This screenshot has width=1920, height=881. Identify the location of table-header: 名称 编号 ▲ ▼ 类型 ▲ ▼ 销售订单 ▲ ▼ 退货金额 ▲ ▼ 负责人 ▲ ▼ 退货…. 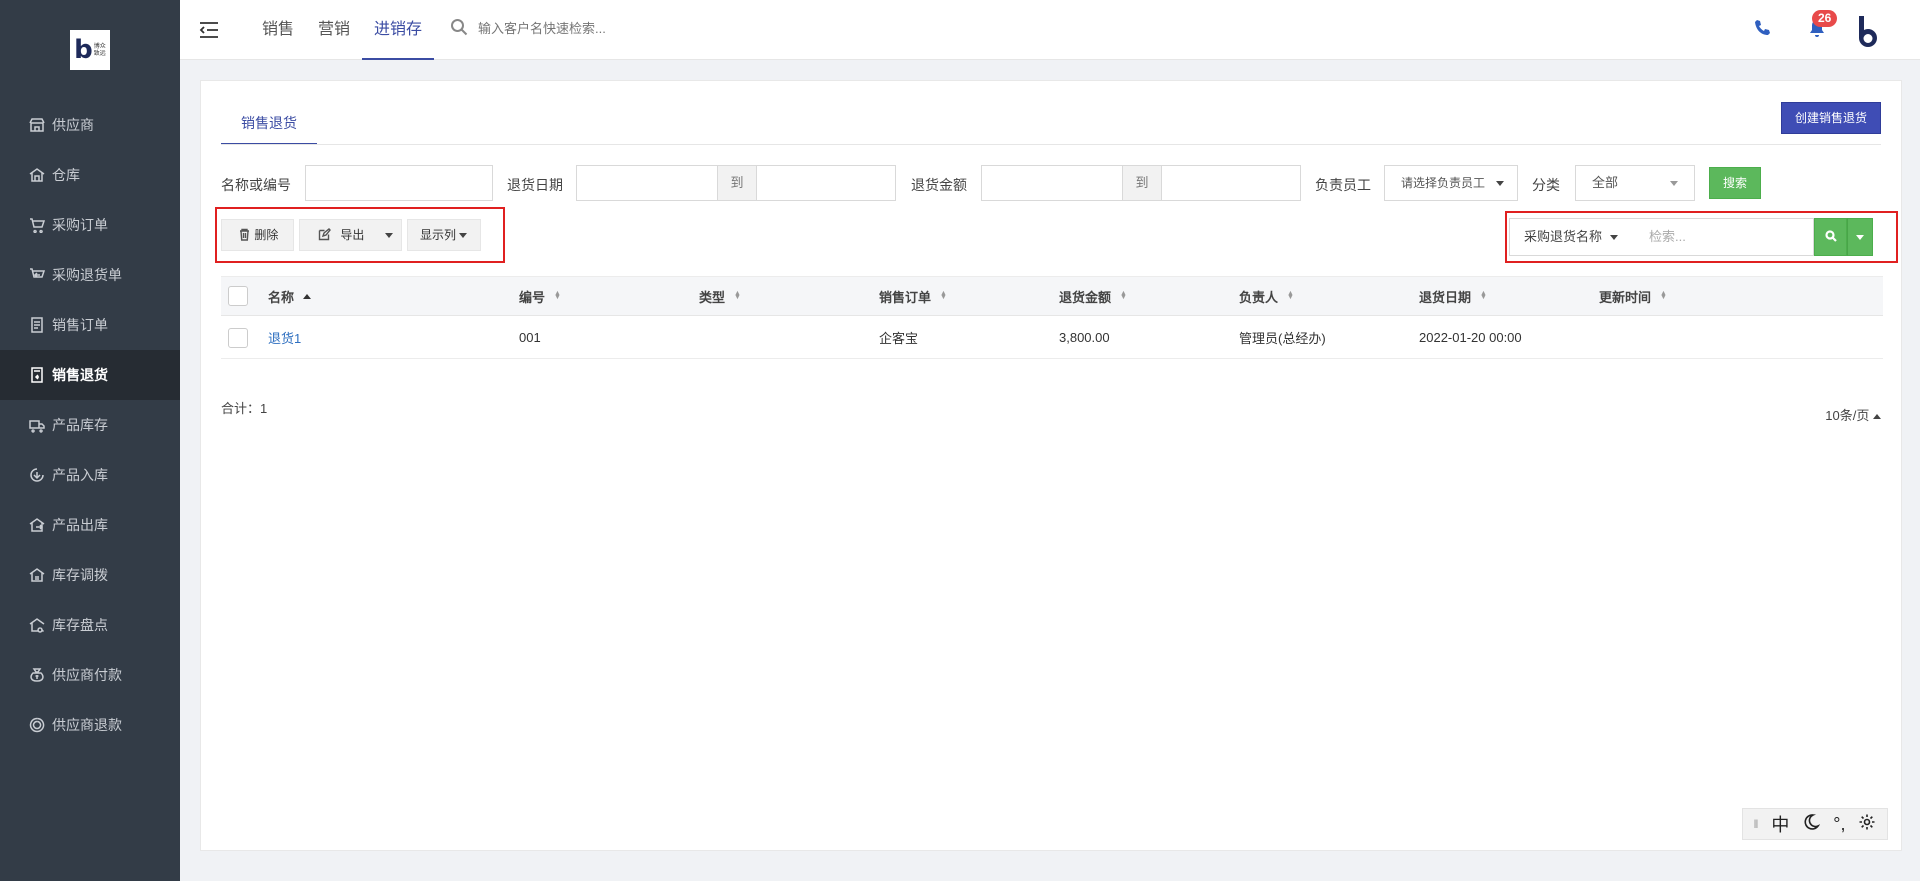
(1052, 296).